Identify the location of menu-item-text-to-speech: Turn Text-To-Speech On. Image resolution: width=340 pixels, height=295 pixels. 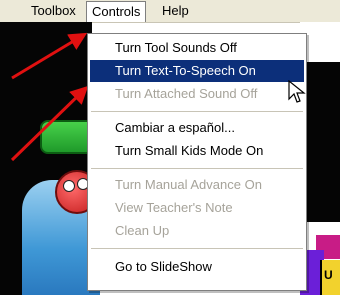
(197, 71).